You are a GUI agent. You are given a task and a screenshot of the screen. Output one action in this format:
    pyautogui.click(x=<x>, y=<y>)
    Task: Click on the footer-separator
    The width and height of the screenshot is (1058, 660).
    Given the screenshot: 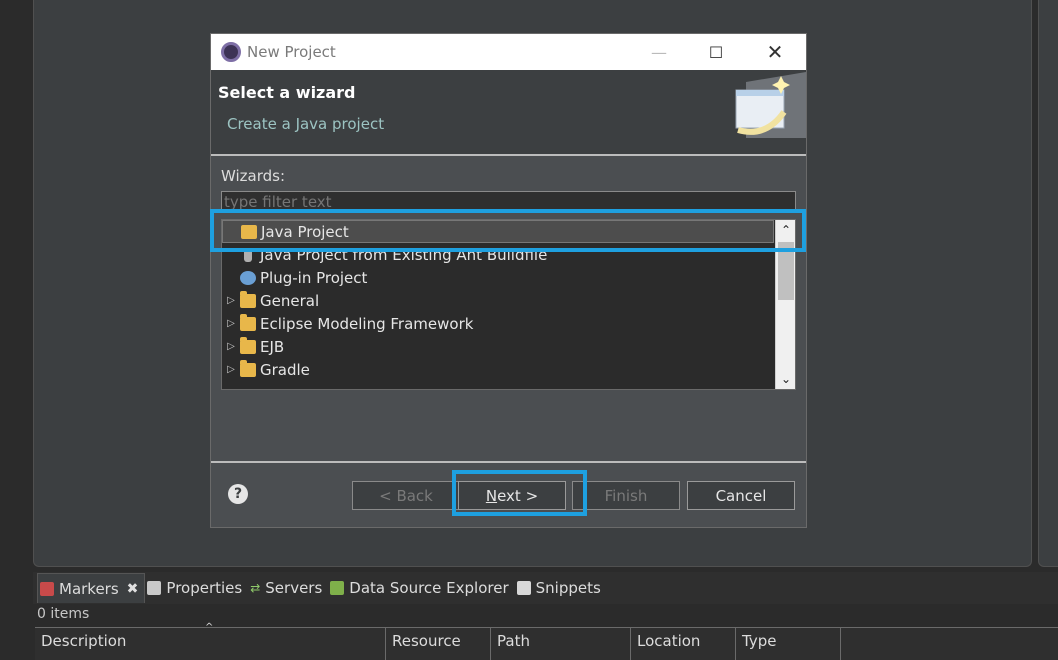 What is the action you would take?
    pyautogui.click(x=508, y=462)
    